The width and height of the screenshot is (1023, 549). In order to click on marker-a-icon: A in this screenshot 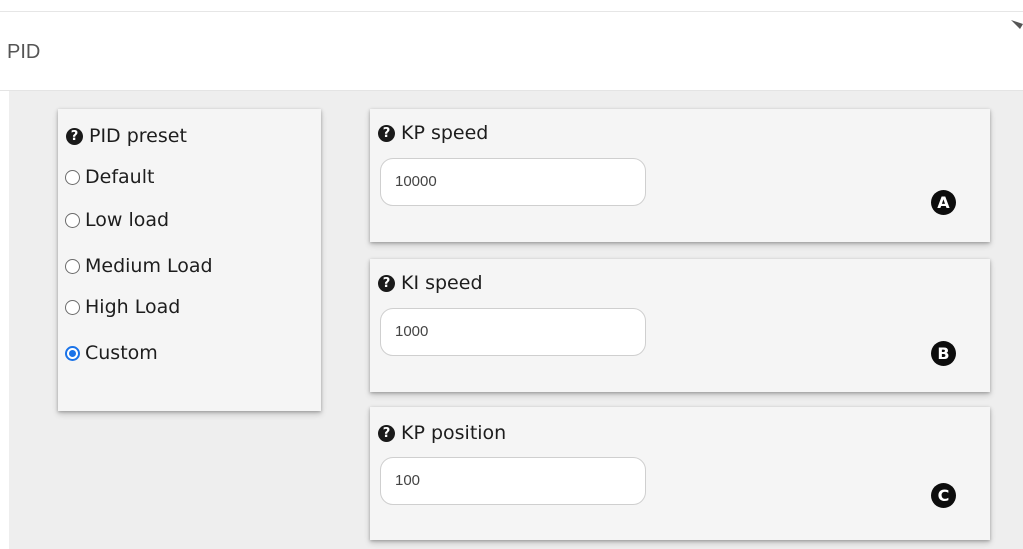, I will do `click(943, 202)`.